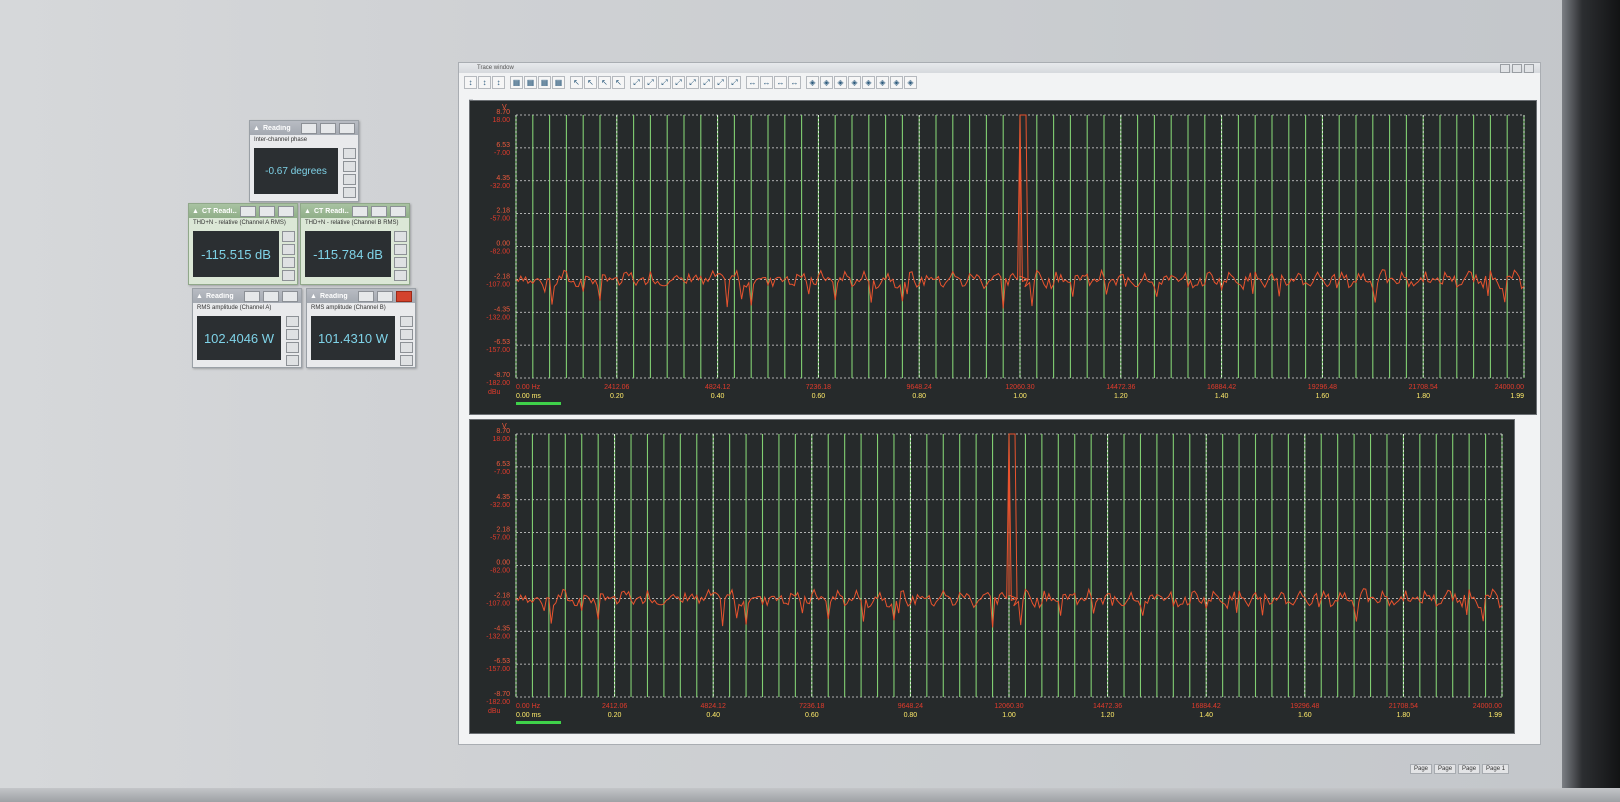 The height and width of the screenshot is (802, 1620). What do you see at coordinates (528, 387) in the screenshot?
I see `x-tick-label-frequency: 0.00 Hz` at bounding box center [528, 387].